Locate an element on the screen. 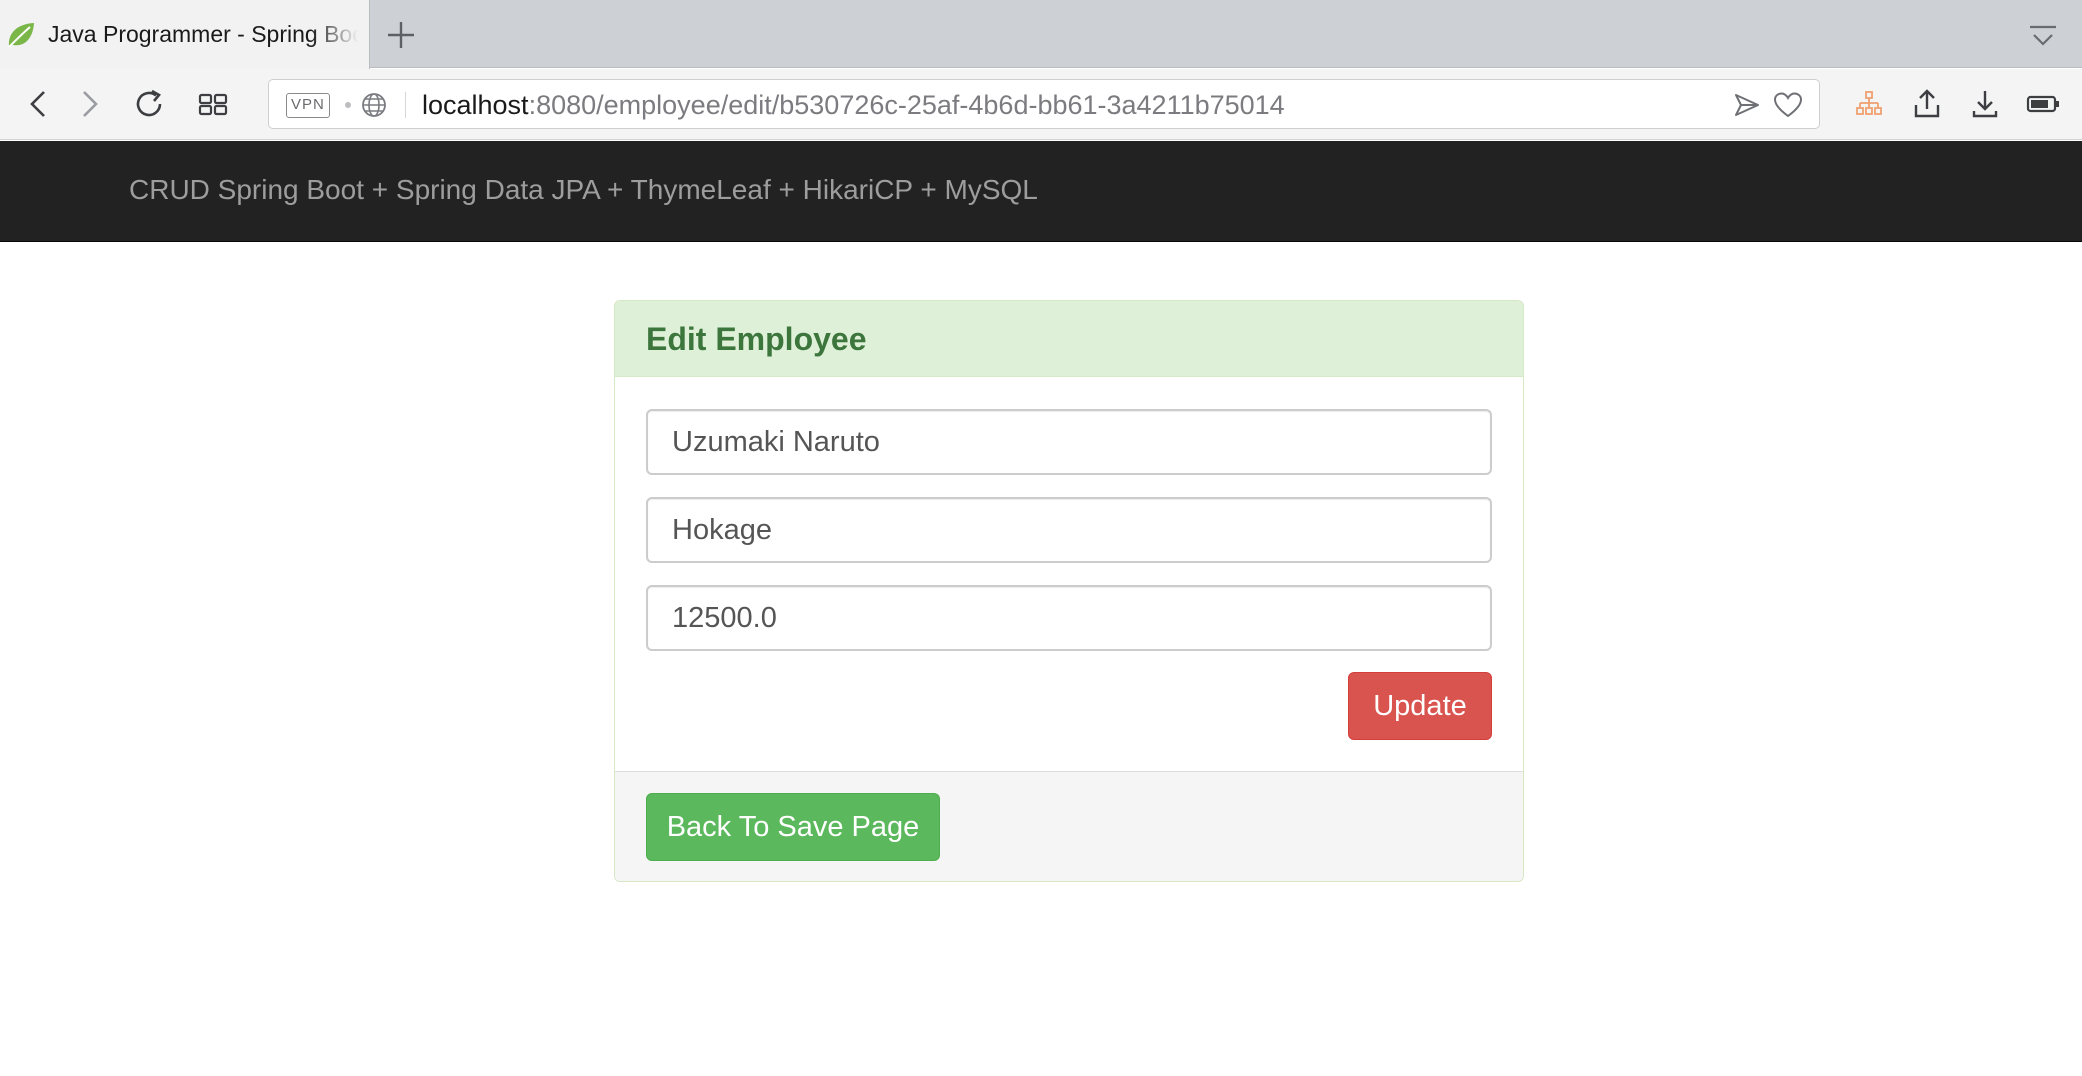  globe-icon is located at coordinates (374, 105).